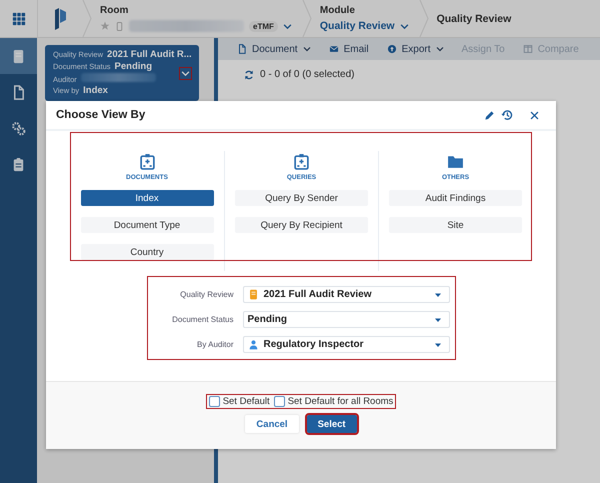 This screenshot has width=600, height=483. Describe the element at coordinates (527, 49) in the screenshot. I see `columns-icon` at that location.